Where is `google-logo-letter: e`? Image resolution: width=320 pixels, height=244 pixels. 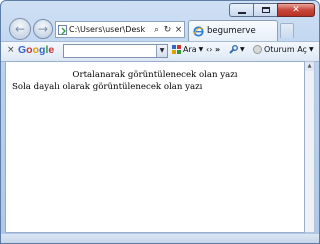
google-logo-letter: e is located at coordinates (51, 50).